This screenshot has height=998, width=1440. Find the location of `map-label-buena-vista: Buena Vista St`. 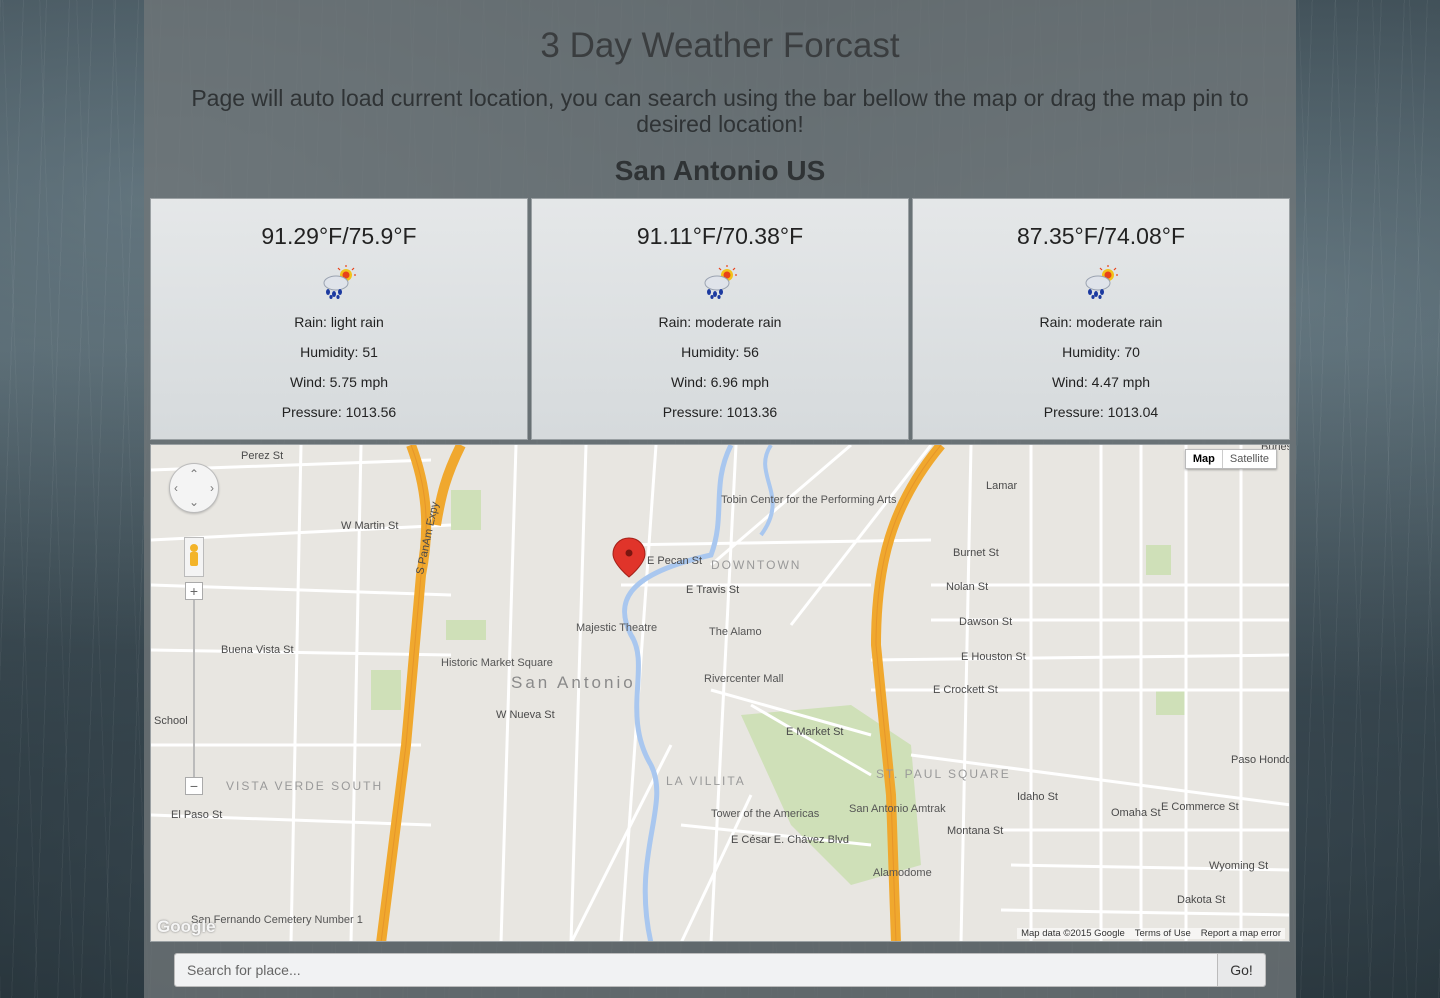

map-label-buena-vista: Buena Vista St is located at coordinates (257, 650).